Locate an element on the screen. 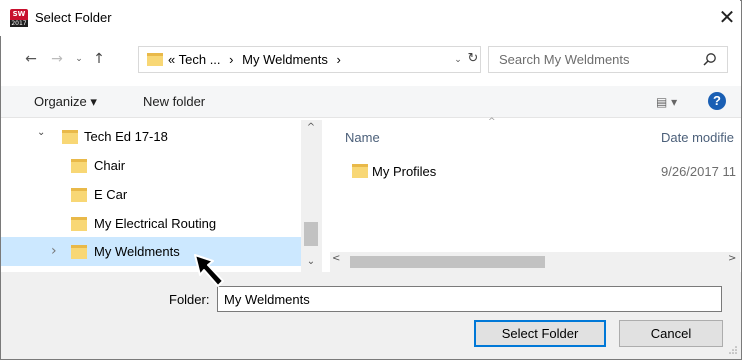 The height and width of the screenshot is (360, 742). tree-item-label: My Electrical Routing is located at coordinates (155, 223).